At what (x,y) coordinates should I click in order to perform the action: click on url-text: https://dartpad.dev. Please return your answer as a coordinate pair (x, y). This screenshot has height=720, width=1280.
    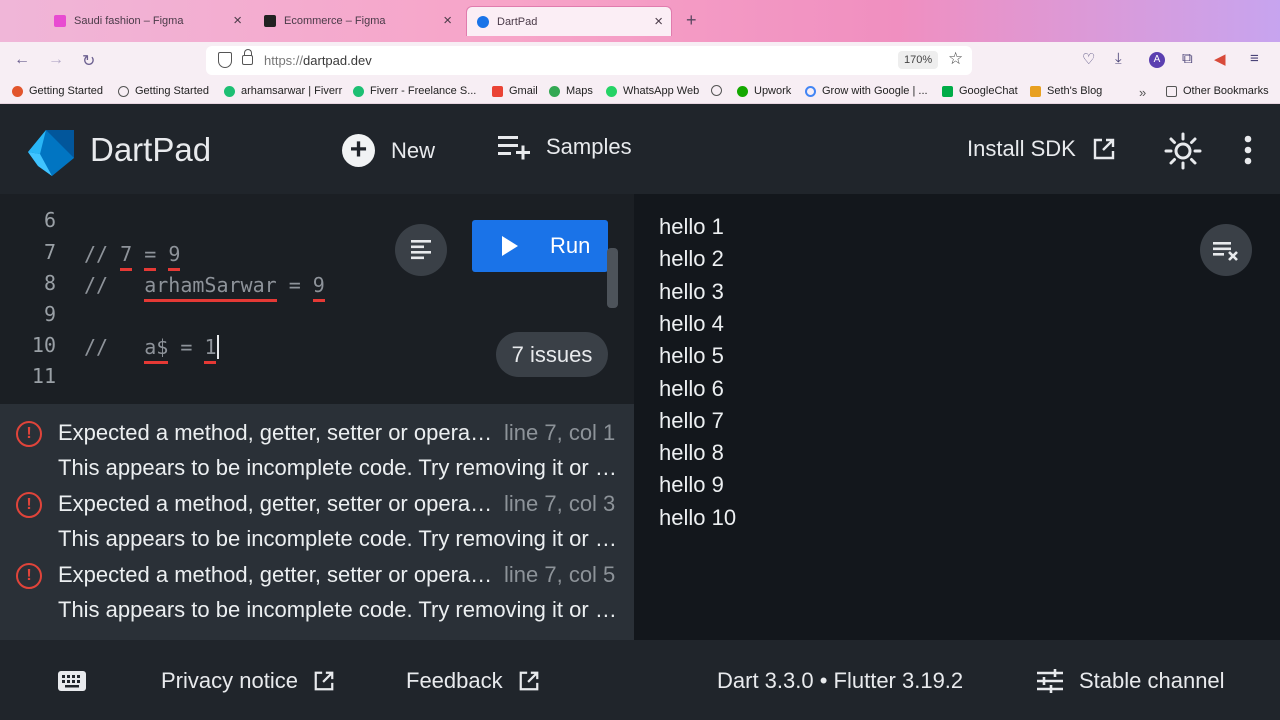
    Looking at the image, I should click on (318, 60).